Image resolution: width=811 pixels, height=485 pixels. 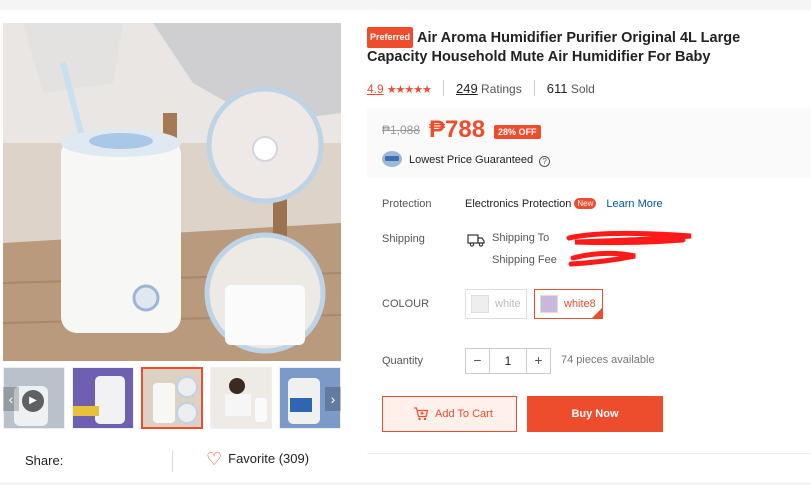 I want to click on share-row: Share: ♡ Favorite (309), so click(x=170, y=462).